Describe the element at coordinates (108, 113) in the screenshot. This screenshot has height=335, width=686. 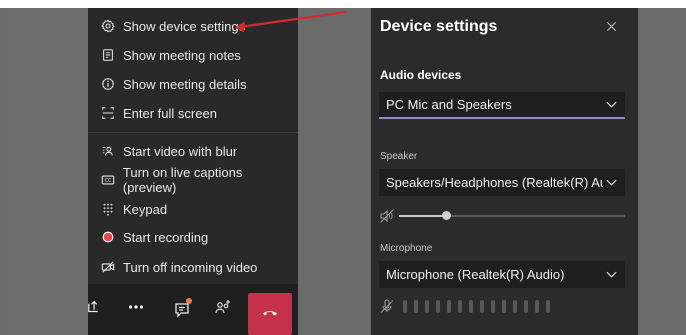
I see `fullscreen-icon` at that location.